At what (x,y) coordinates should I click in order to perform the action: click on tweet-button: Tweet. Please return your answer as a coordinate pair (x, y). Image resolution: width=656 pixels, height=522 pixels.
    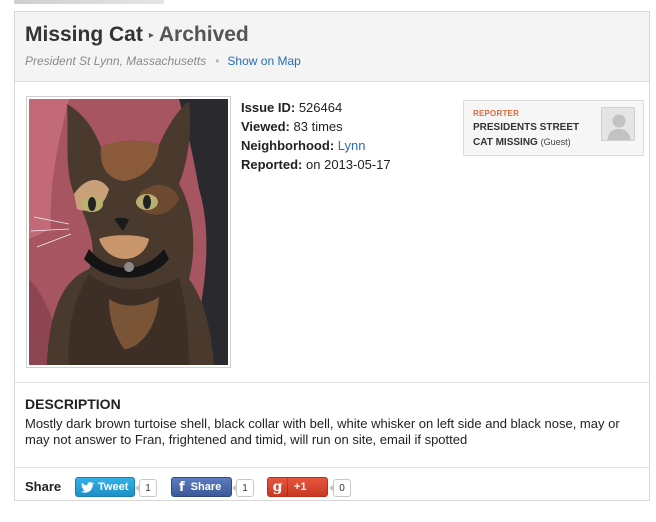
    Looking at the image, I should click on (105, 487).